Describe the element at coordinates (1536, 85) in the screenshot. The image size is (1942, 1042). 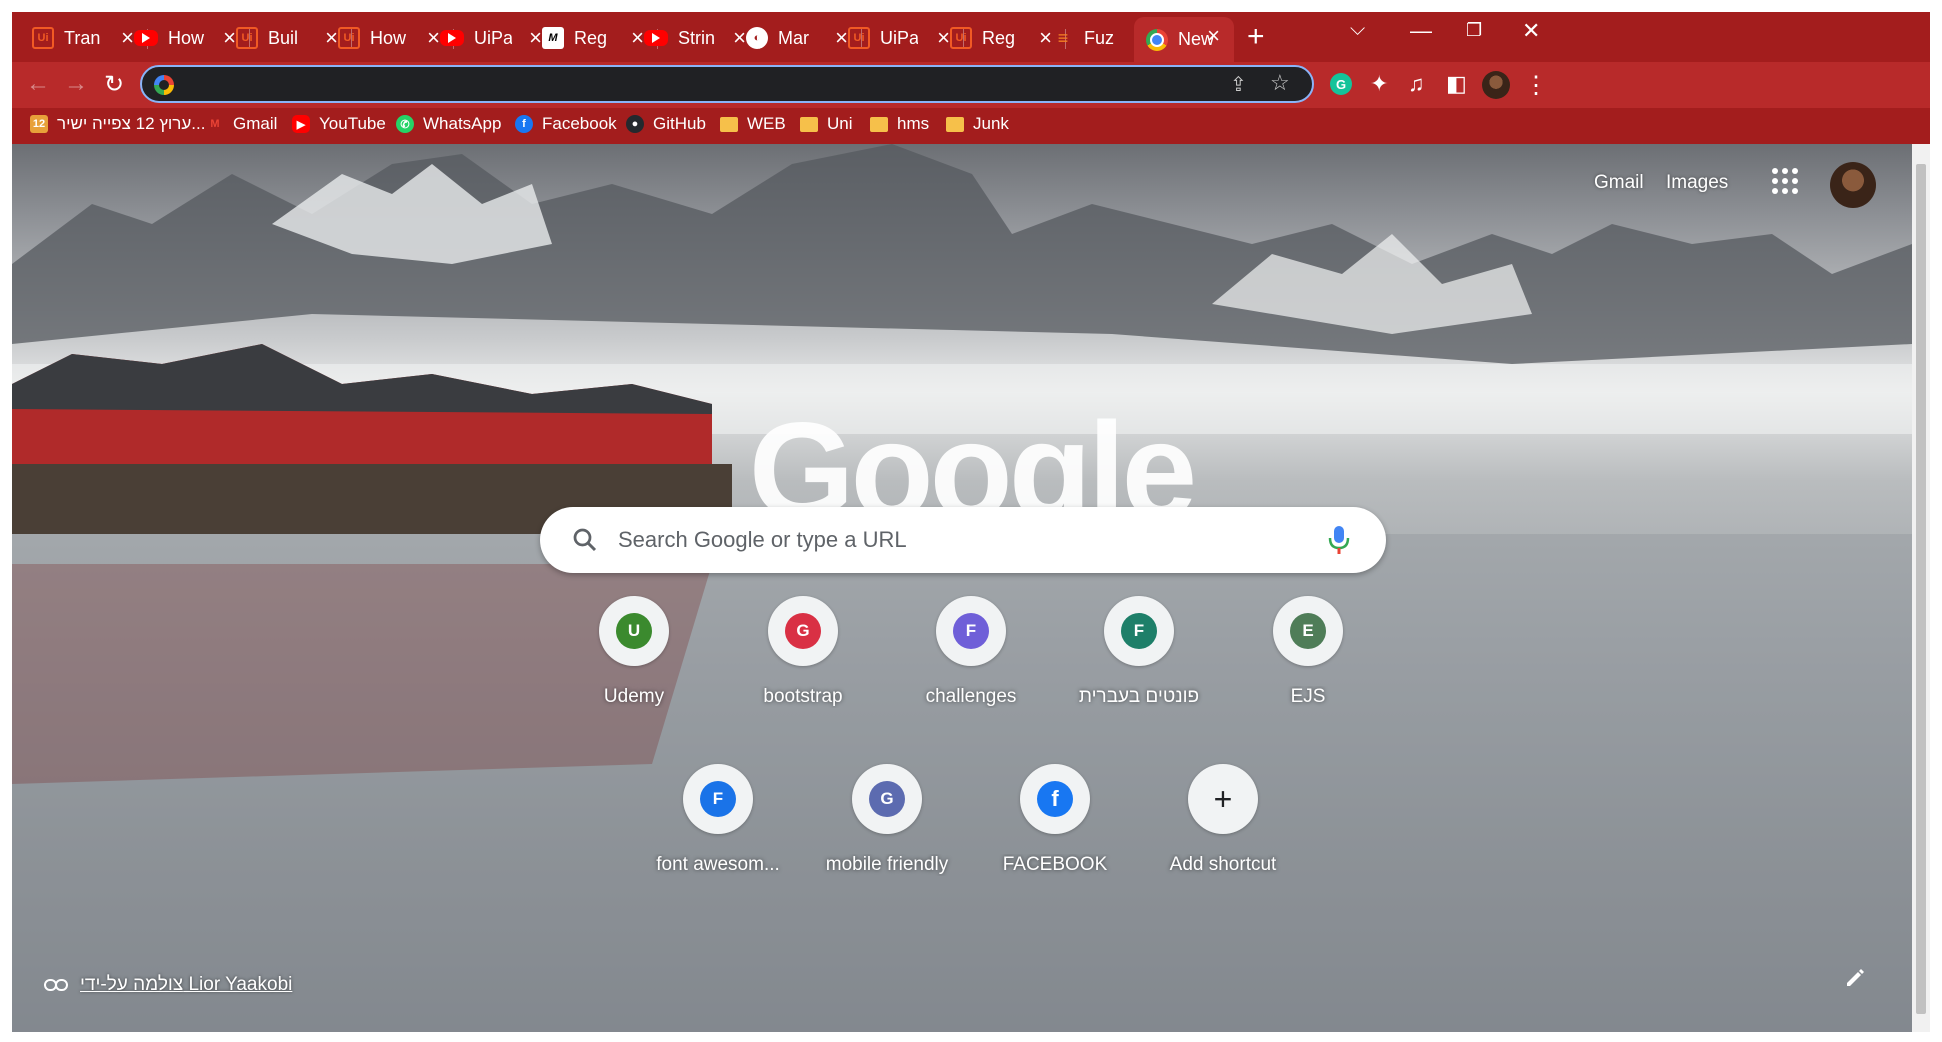
I see `menu-icon: ⋮` at that location.